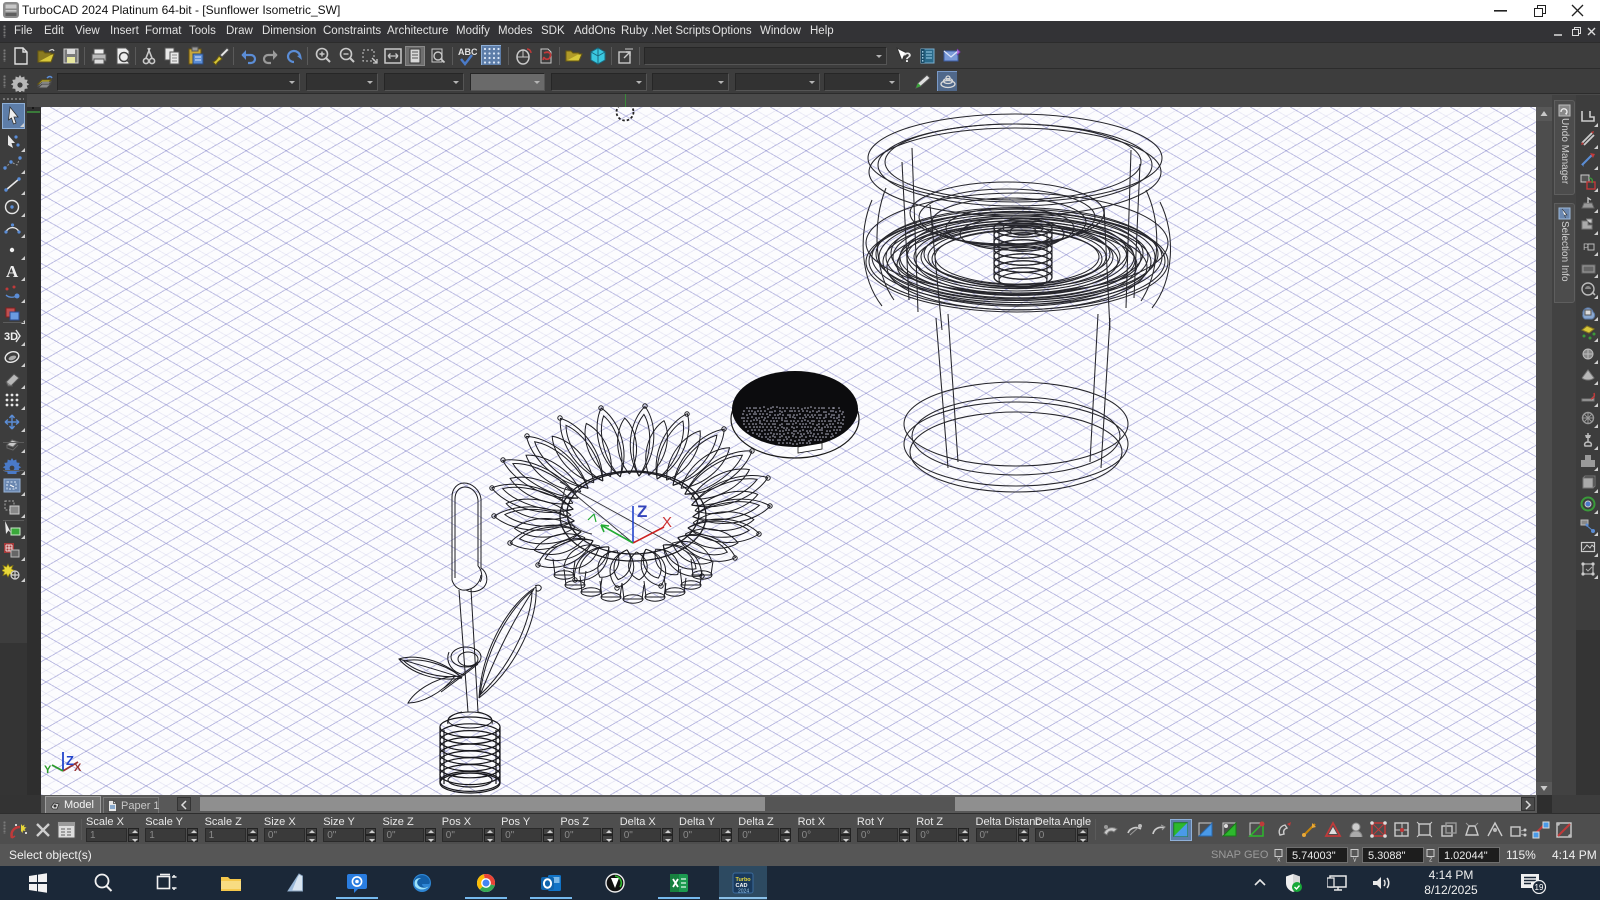 The image size is (1600, 900). Describe the element at coordinates (743, 892) in the screenshot. I see `svg-text: 2024` at that location.